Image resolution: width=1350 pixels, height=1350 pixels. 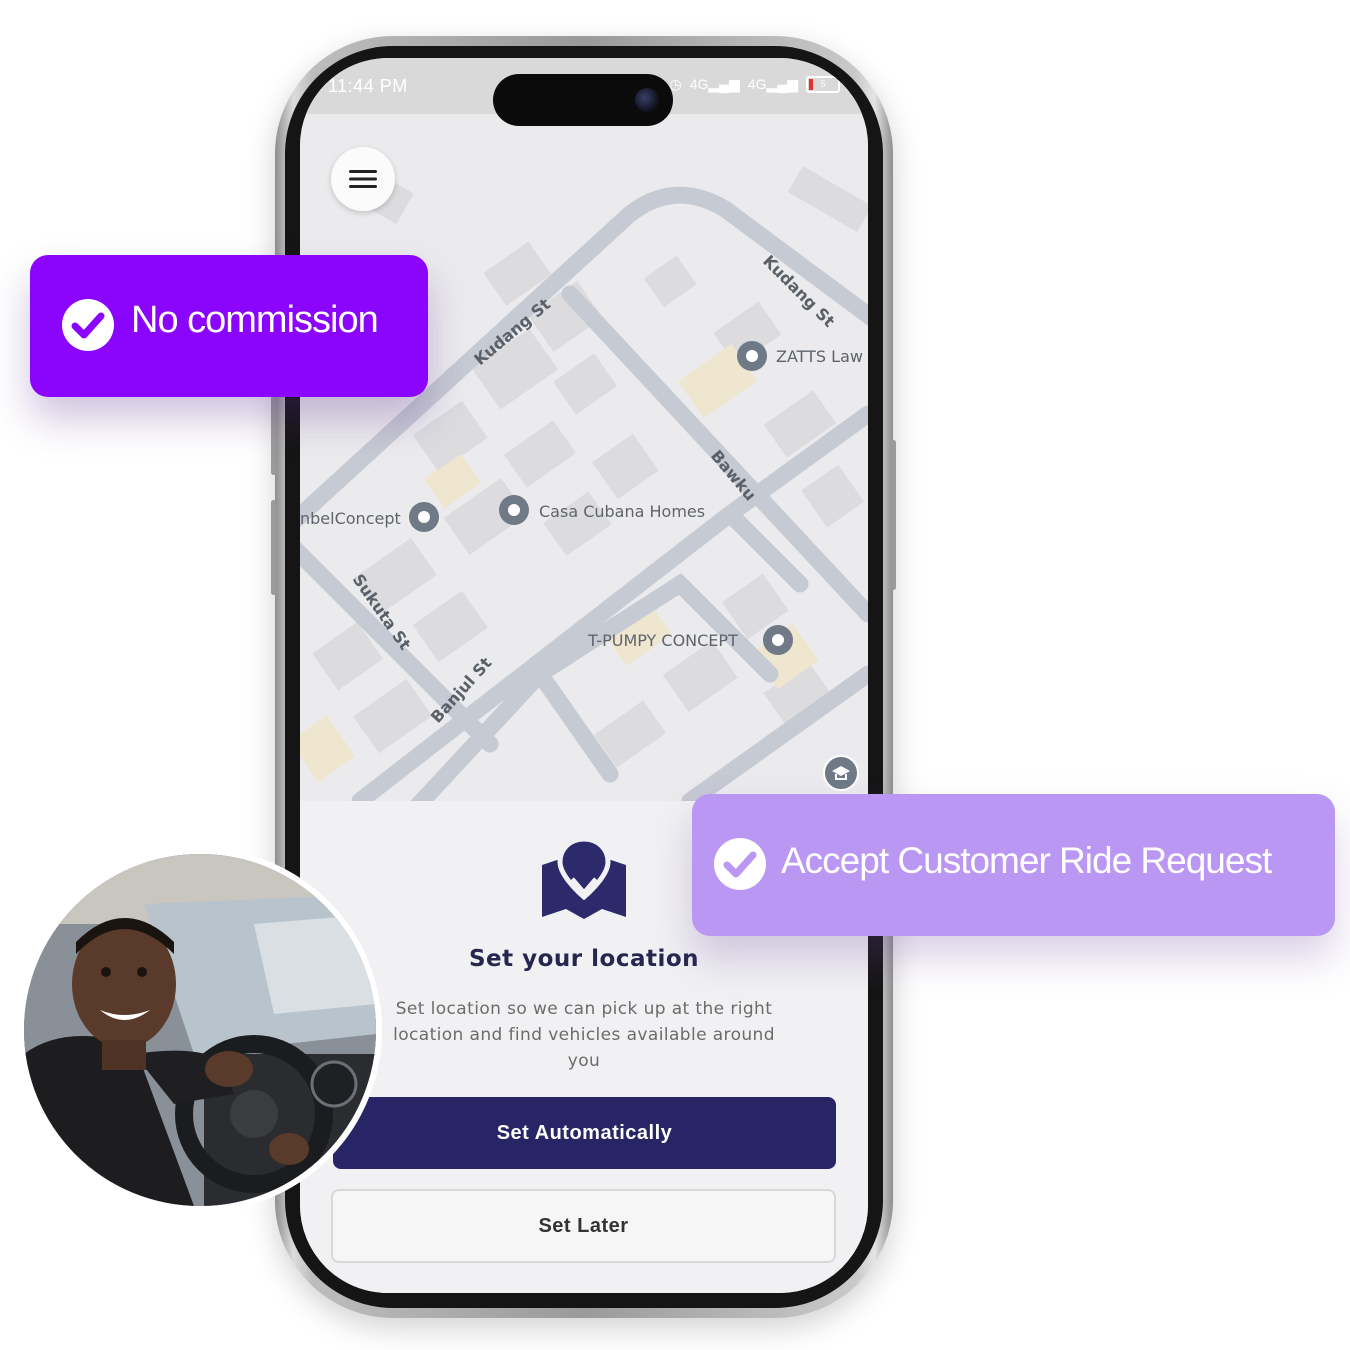 I want to click on pin-nbel, so click(x=424, y=517).